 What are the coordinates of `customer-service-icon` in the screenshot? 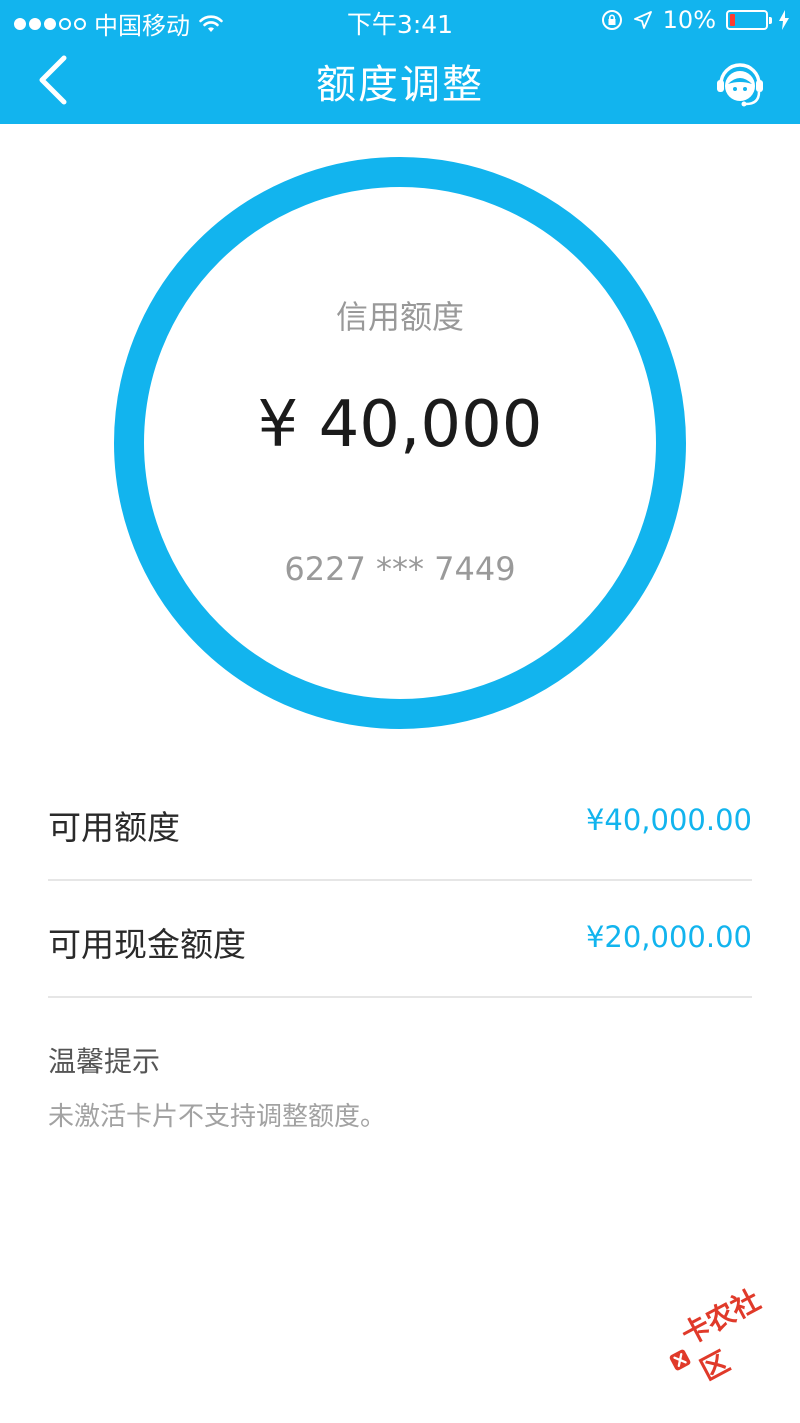 It's located at (740, 84).